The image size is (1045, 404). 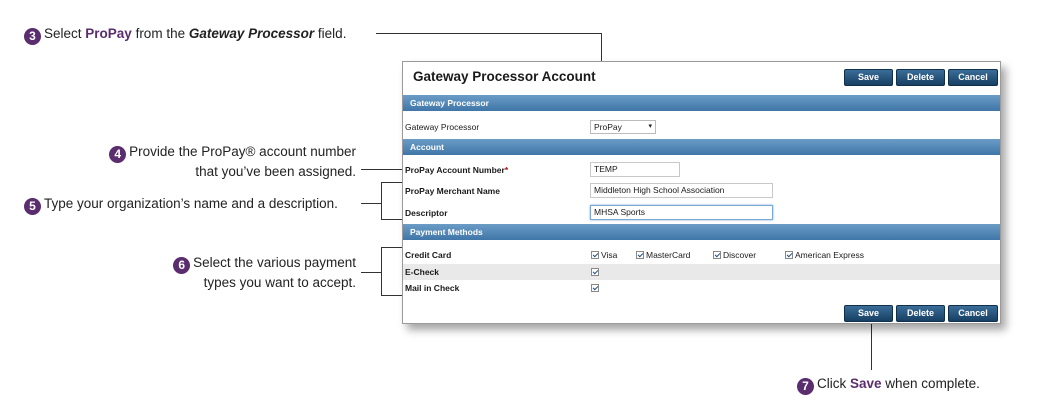 I want to click on account-number-row: ProPay Account Number* TEMP, so click(x=701, y=170).